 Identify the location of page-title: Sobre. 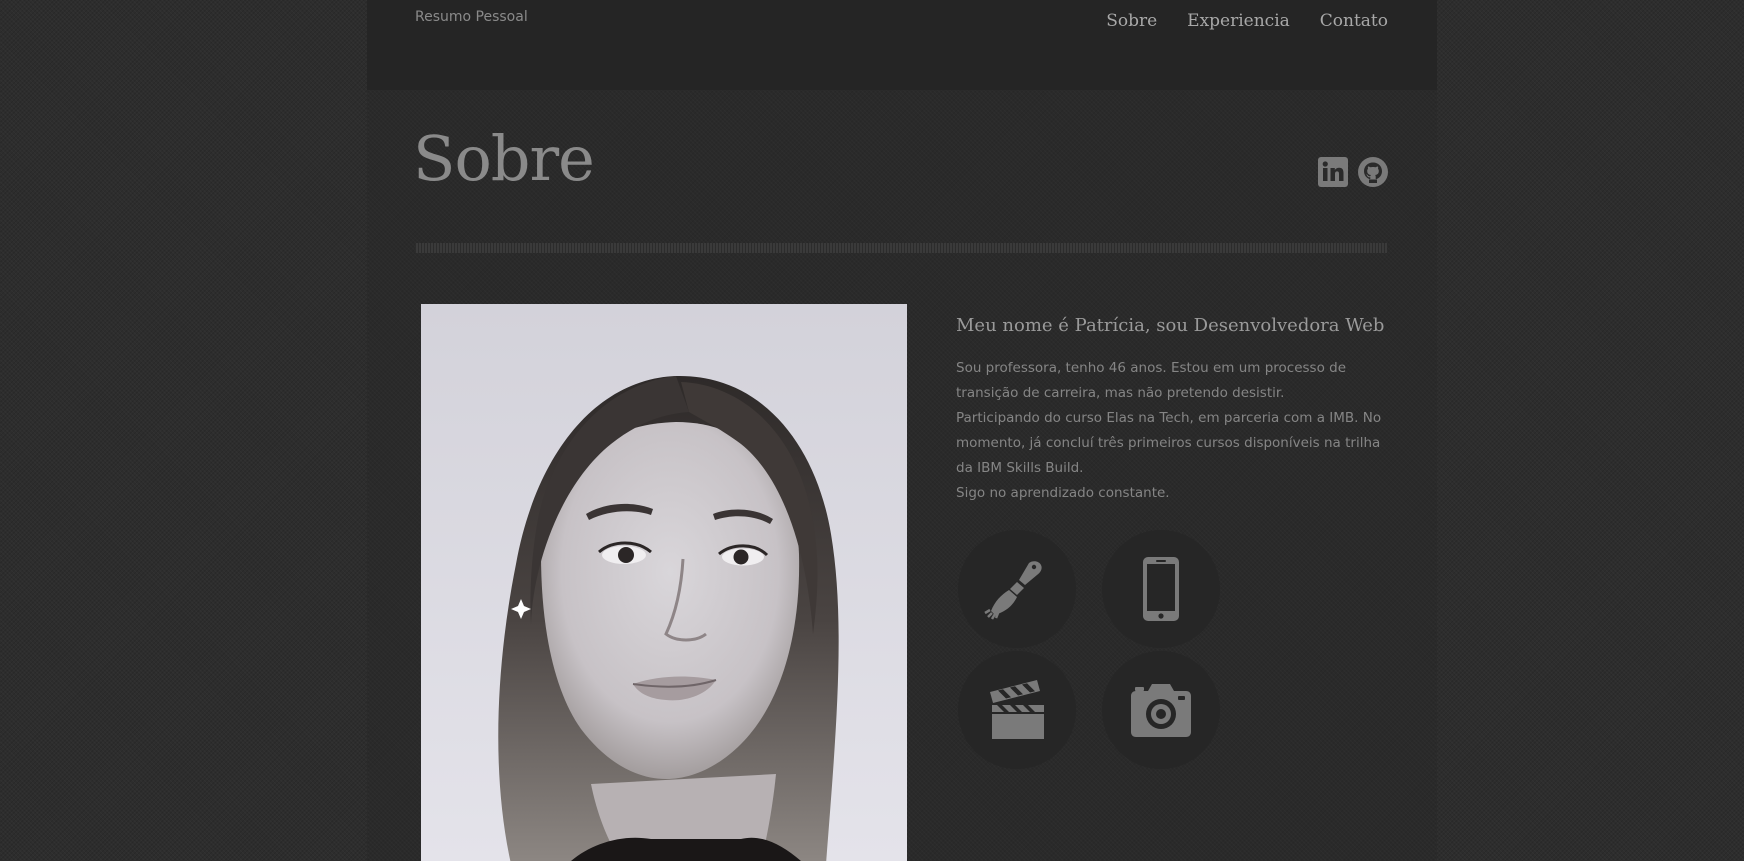
(504, 158).